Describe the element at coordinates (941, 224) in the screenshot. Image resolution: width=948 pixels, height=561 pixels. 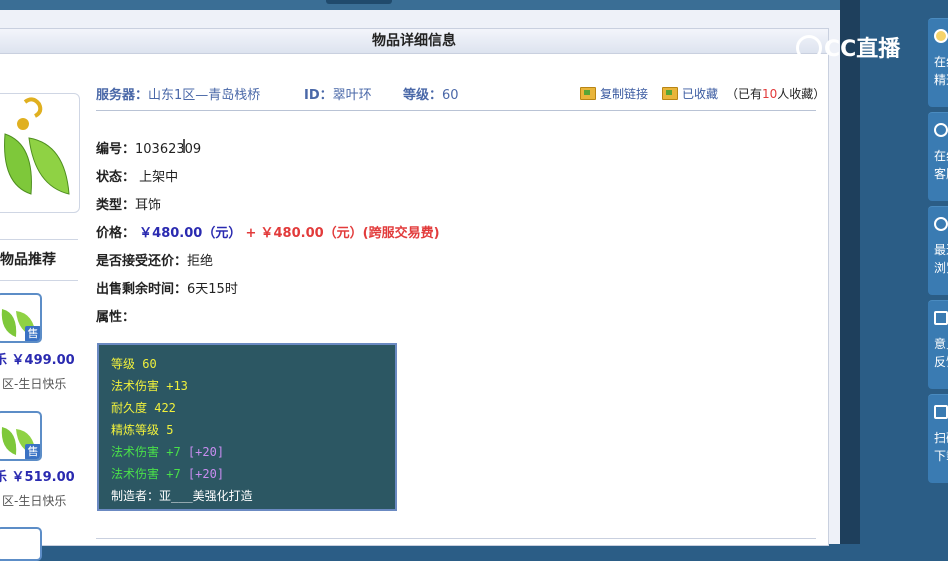
I see `clock-icon` at that location.